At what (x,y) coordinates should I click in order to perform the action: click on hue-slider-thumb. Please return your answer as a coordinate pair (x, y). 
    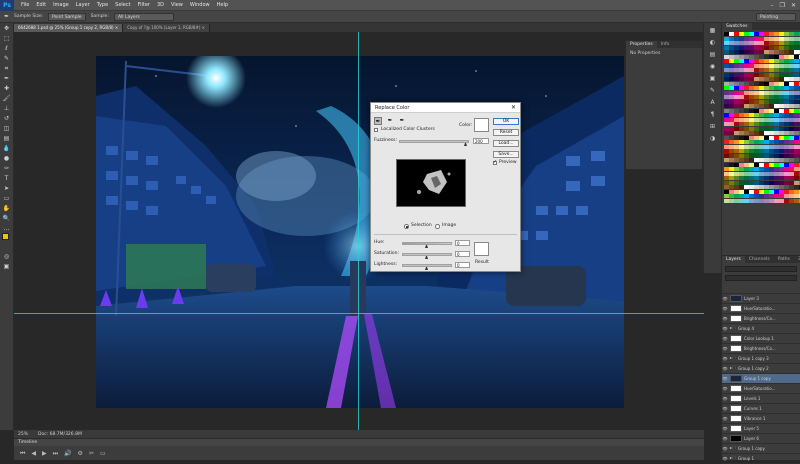
    Looking at the image, I should click on (426, 246).